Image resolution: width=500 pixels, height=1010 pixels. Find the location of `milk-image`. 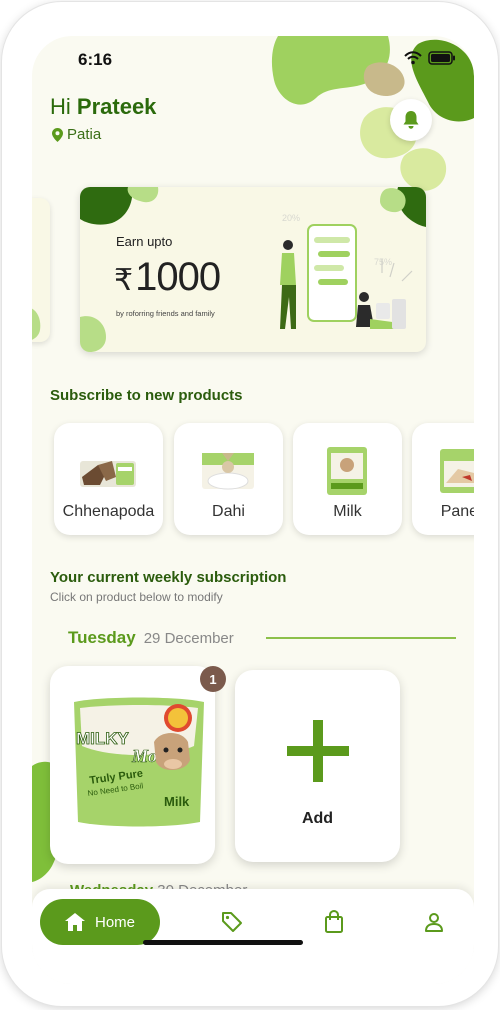

milk-image is located at coordinates (347, 471).